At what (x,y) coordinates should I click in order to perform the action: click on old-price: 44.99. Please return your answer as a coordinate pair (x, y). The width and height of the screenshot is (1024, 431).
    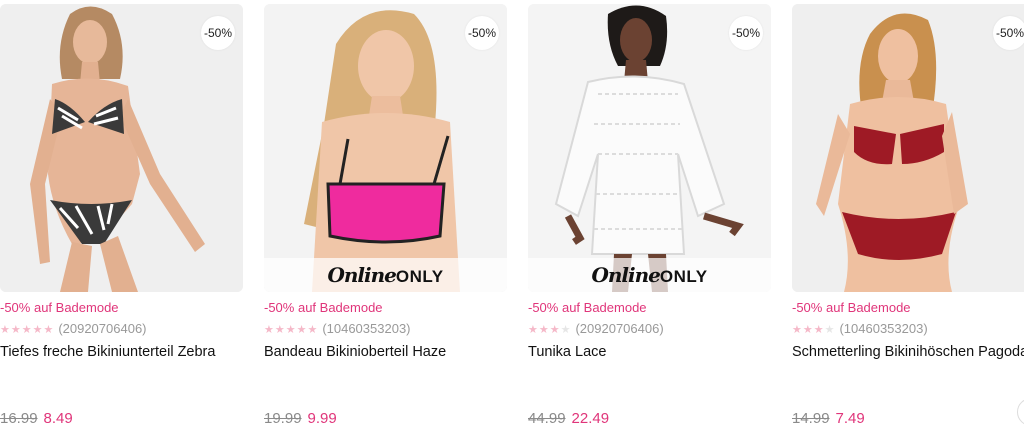
    Looking at the image, I should click on (547, 418).